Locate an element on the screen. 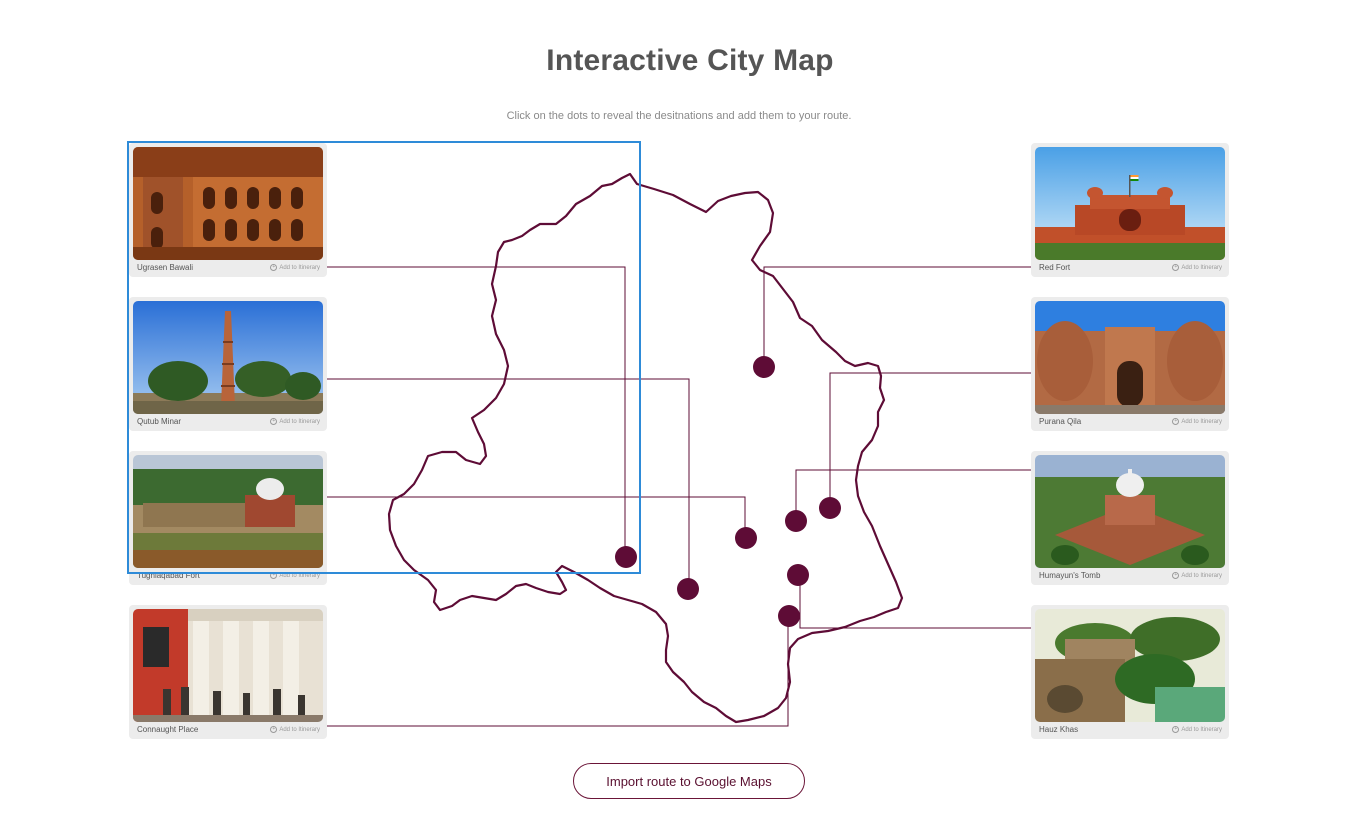  map-dot-connaught-place is located at coordinates (789, 616).